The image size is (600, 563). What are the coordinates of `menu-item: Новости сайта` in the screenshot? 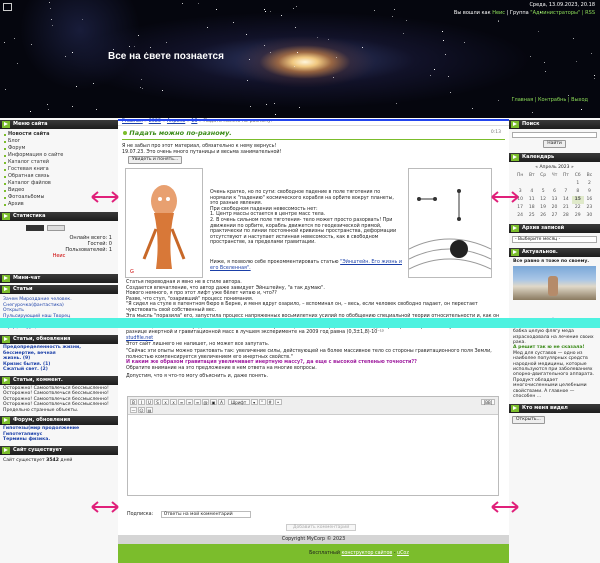 It's located at (59, 134).